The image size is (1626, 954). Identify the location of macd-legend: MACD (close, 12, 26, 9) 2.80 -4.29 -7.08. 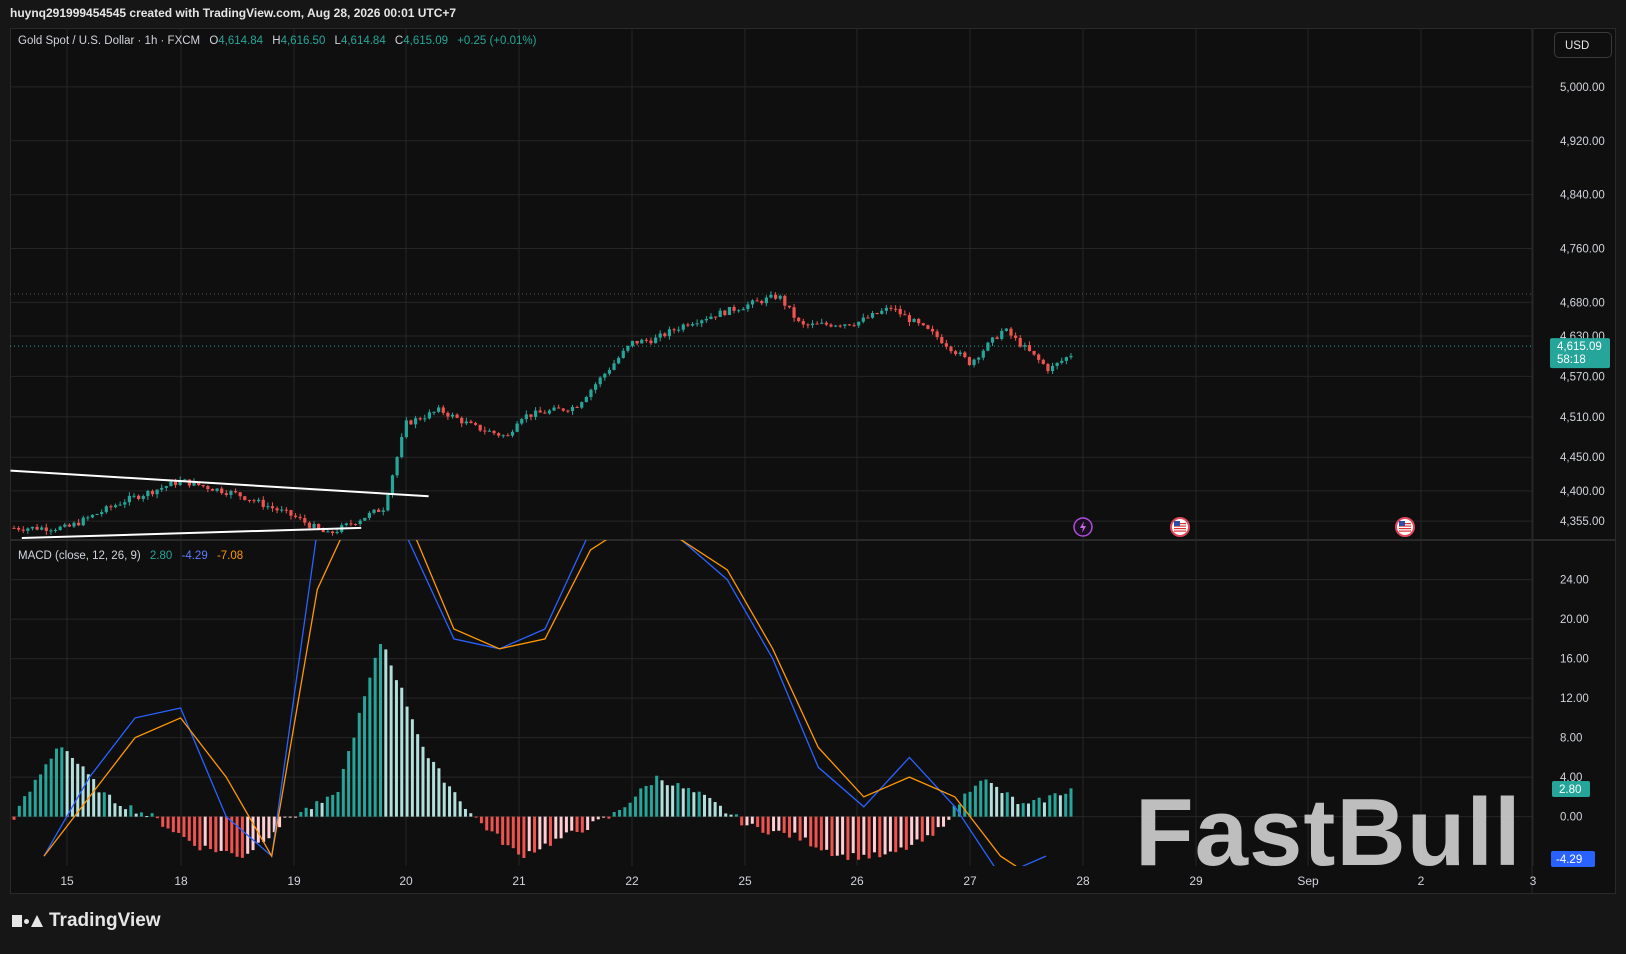
(130, 556).